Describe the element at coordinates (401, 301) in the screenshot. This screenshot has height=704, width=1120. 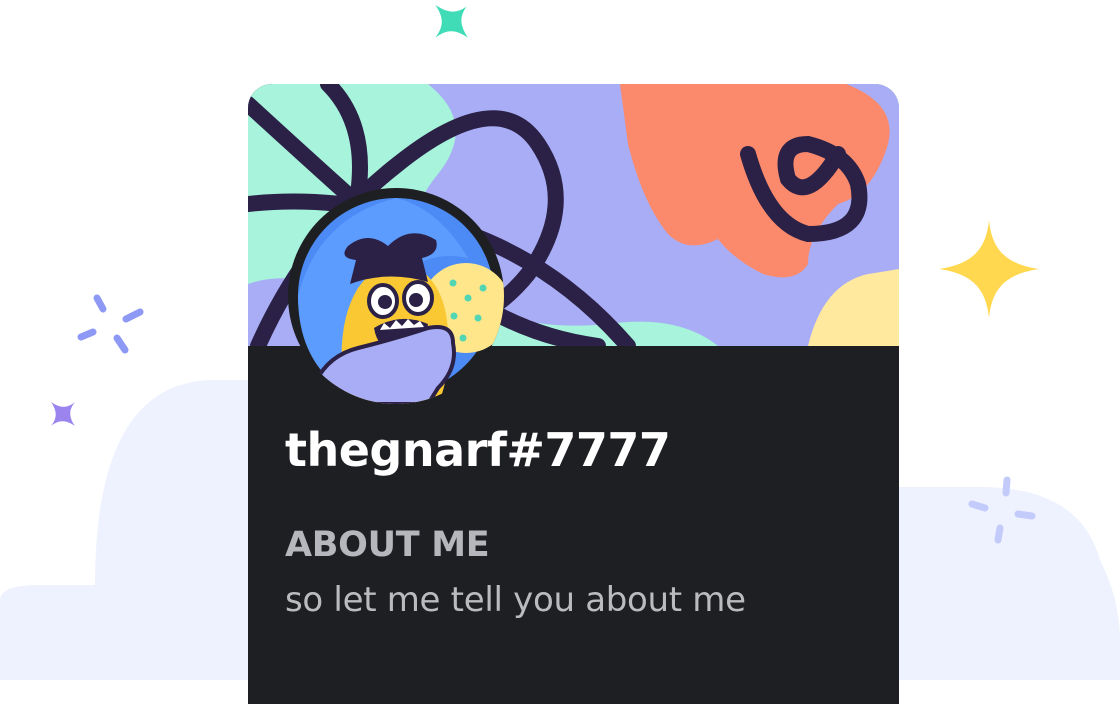
I see `avatar-character-icon` at that location.